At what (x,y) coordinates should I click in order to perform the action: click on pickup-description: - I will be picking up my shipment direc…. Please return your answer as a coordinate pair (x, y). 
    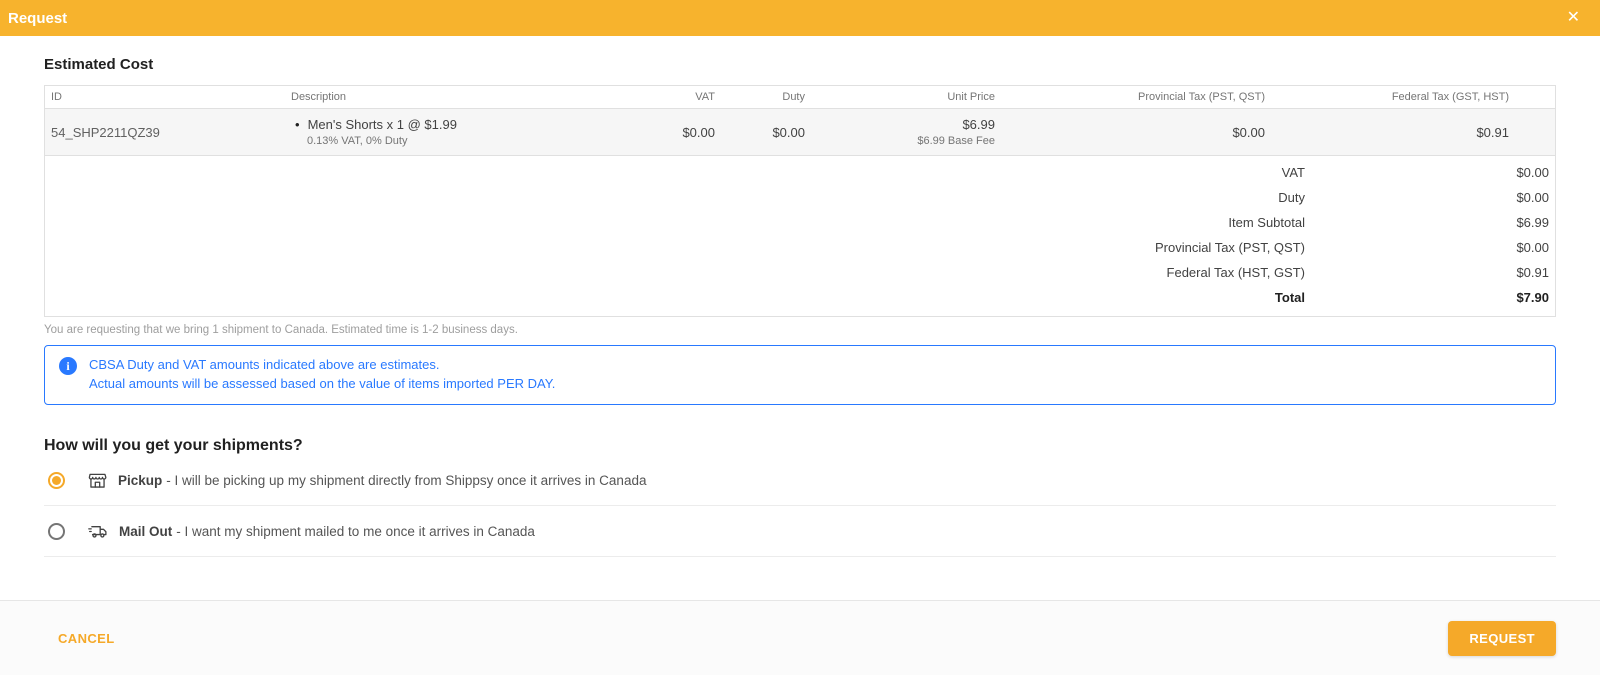
    Looking at the image, I should click on (406, 480).